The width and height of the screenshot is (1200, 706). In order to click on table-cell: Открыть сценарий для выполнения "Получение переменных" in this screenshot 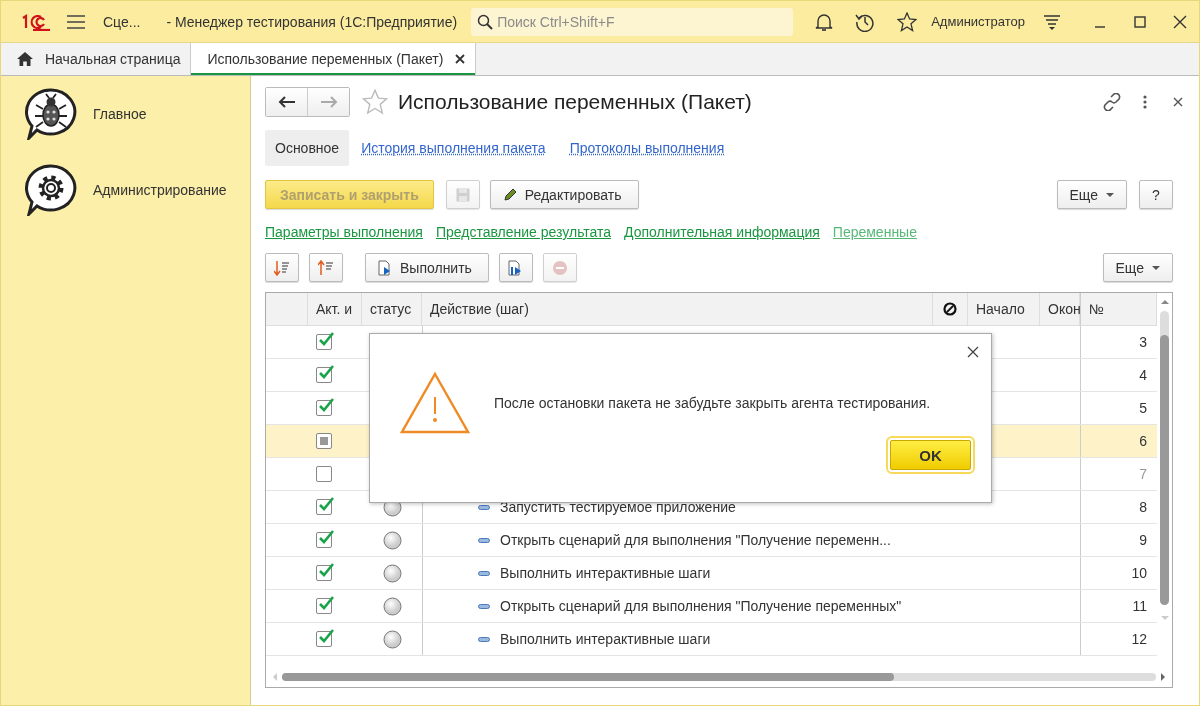, I will do `click(701, 606)`.